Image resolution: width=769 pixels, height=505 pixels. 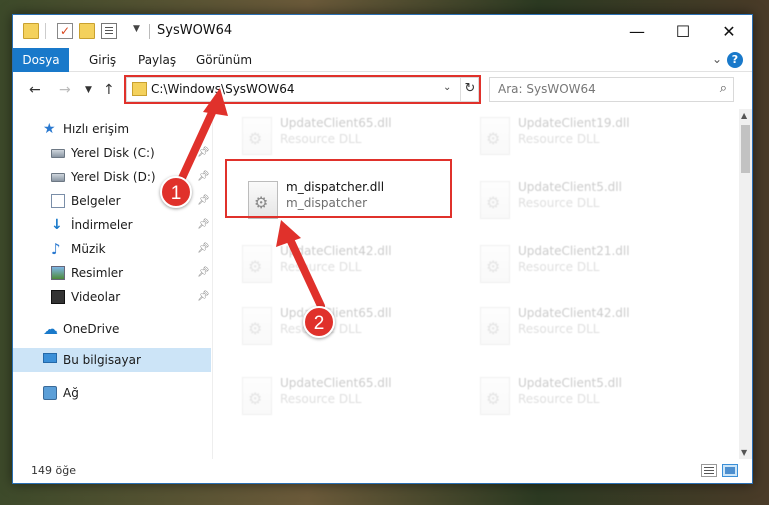 What do you see at coordinates (88, 90) in the screenshot?
I see `recent-locations-chevron-icon: ▼` at bounding box center [88, 90].